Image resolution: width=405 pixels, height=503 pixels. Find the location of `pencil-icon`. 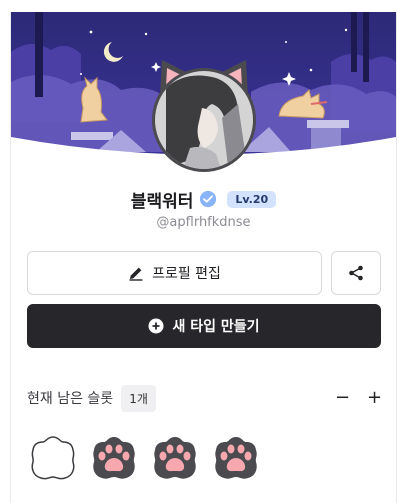

pencil-icon is located at coordinates (136, 274).